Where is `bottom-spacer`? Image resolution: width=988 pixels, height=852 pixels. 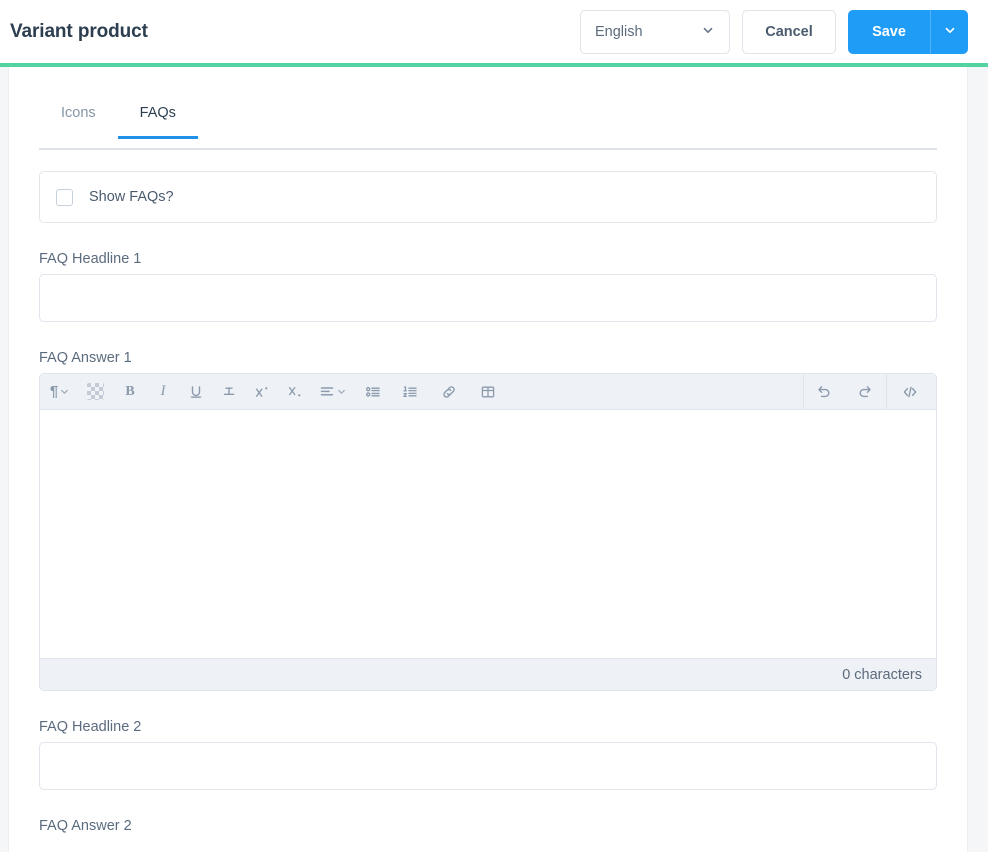
bottom-spacer is located at coordinates (488, 846).